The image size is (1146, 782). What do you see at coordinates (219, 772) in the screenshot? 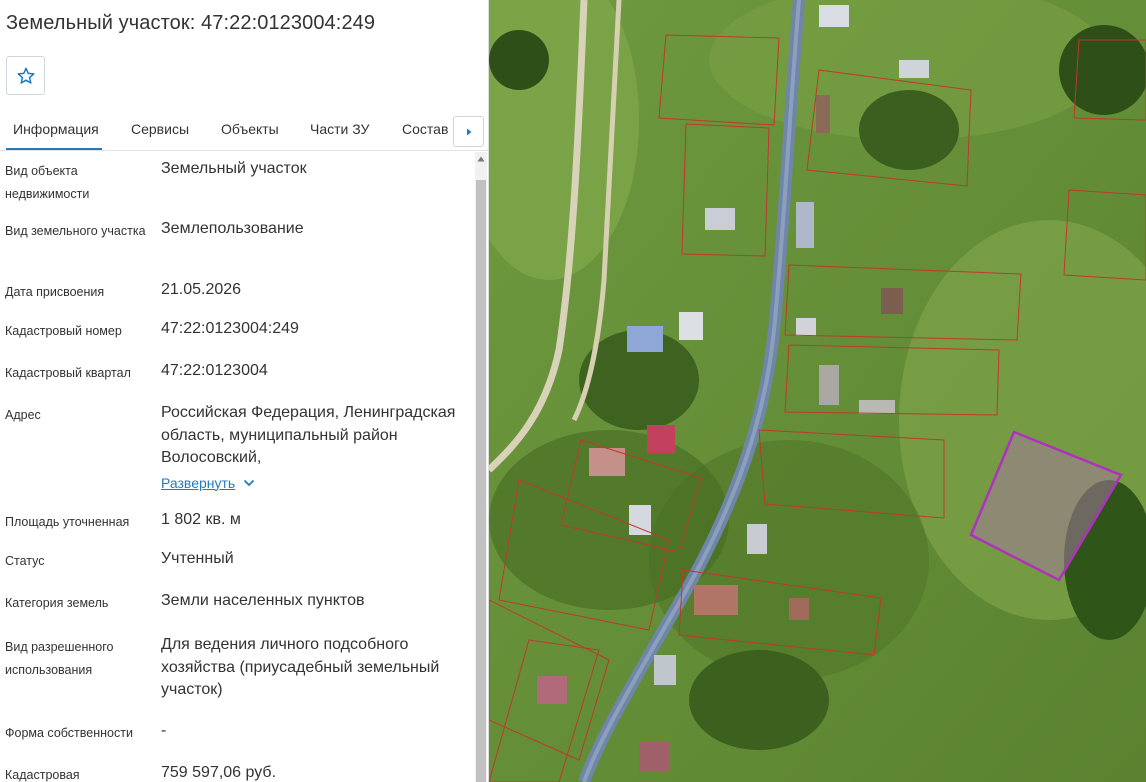
I see `field-value: 759 597,06 руб.` at bounding box center [219, 772].